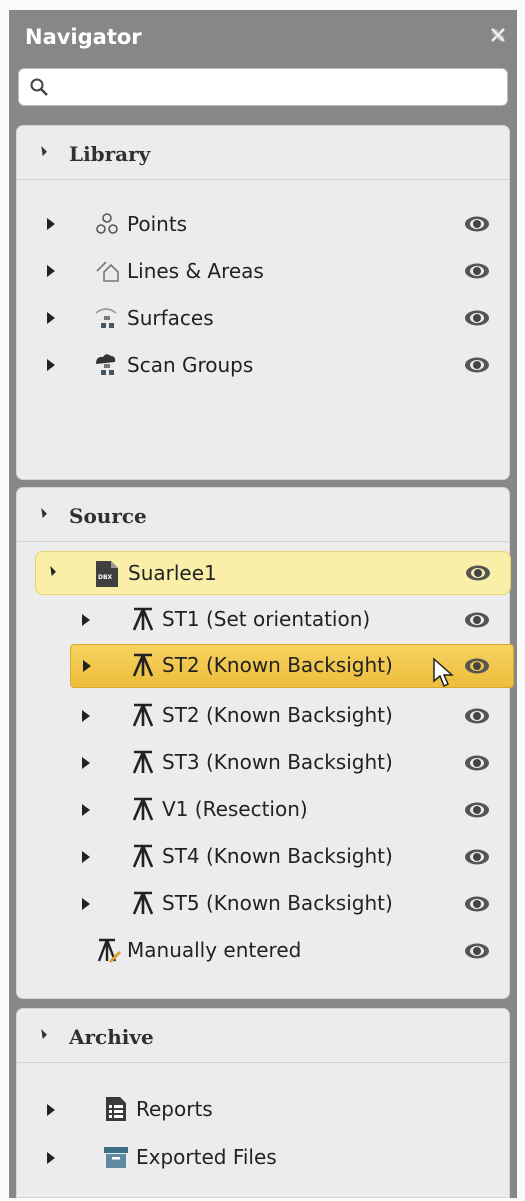 The image size is (525, 1201). I want to click on scan-groups-label: Scan Groups, so click(190, 365).